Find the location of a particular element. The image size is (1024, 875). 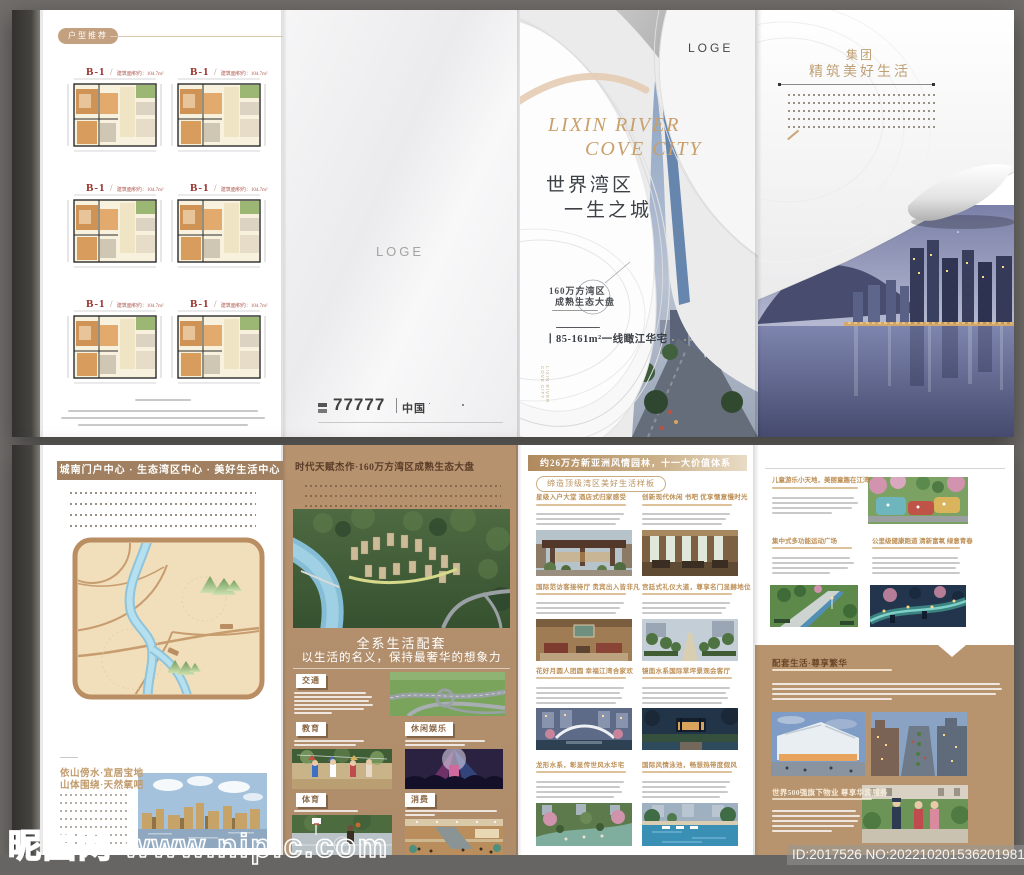

service-title: 世界500强旗下物业 尊享华润服务 is located at coordinates (830, 792).